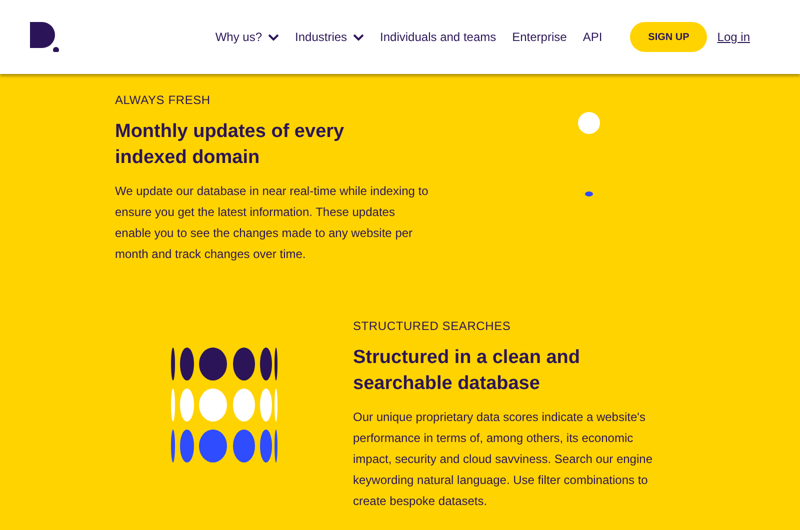 Image resolution: width=800 pixels, height=530 pixels. What do you see at coordinates (503, 459) in the screenshot?
I see `section-body: Our unique proprietary data scores indicate a website's performance in terms of, among others, its economic impact, security and cloud savviness. Search our engine keywording natural language. Use filter combinations to create bespoke datasets.` at bounding box center [503, 459].